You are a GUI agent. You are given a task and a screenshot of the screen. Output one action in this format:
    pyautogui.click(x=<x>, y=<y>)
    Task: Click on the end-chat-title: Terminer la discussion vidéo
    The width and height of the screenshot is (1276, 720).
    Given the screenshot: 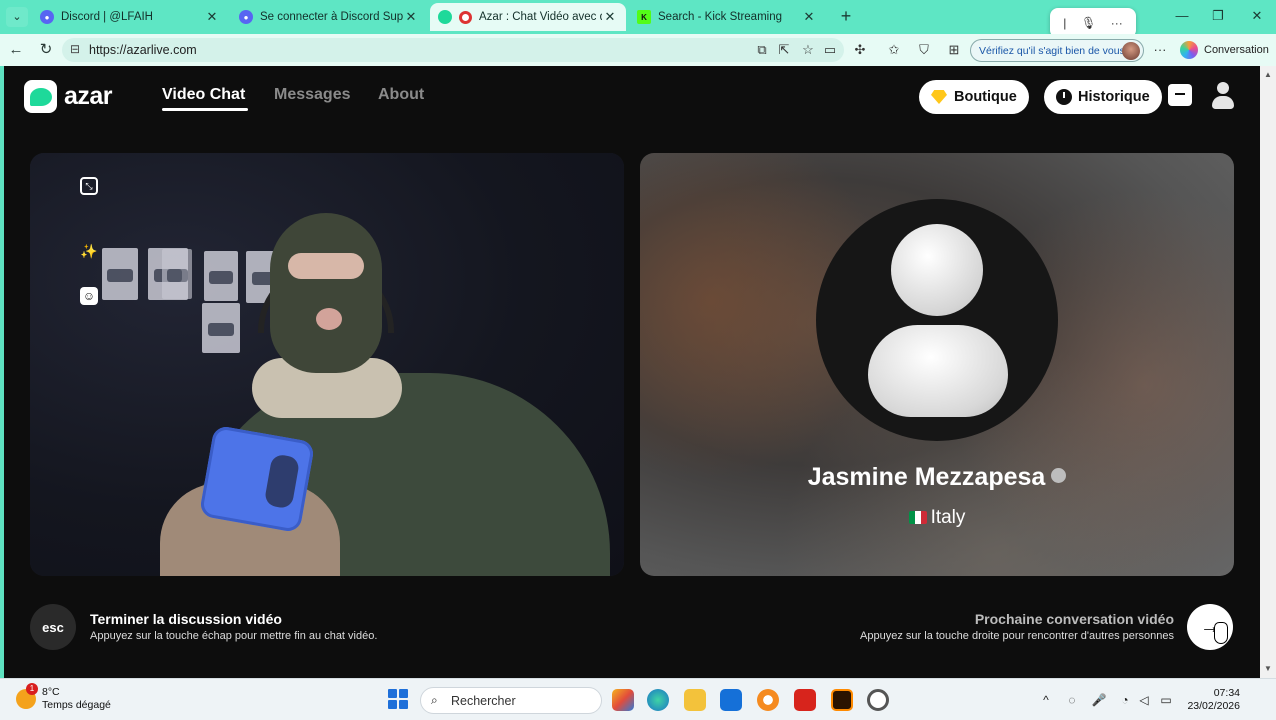 What is the action you would take?
    pyautogui.click(x=186, y=619)
    